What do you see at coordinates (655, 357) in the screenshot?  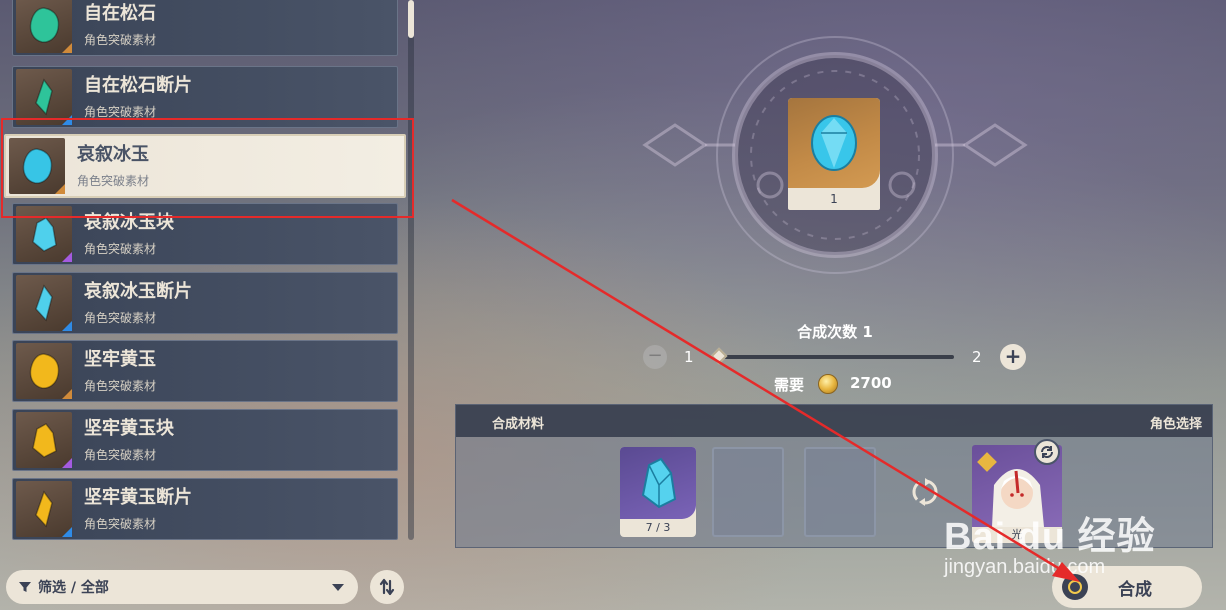 I see `decrease-button: −` at bounding box center [655, 357].